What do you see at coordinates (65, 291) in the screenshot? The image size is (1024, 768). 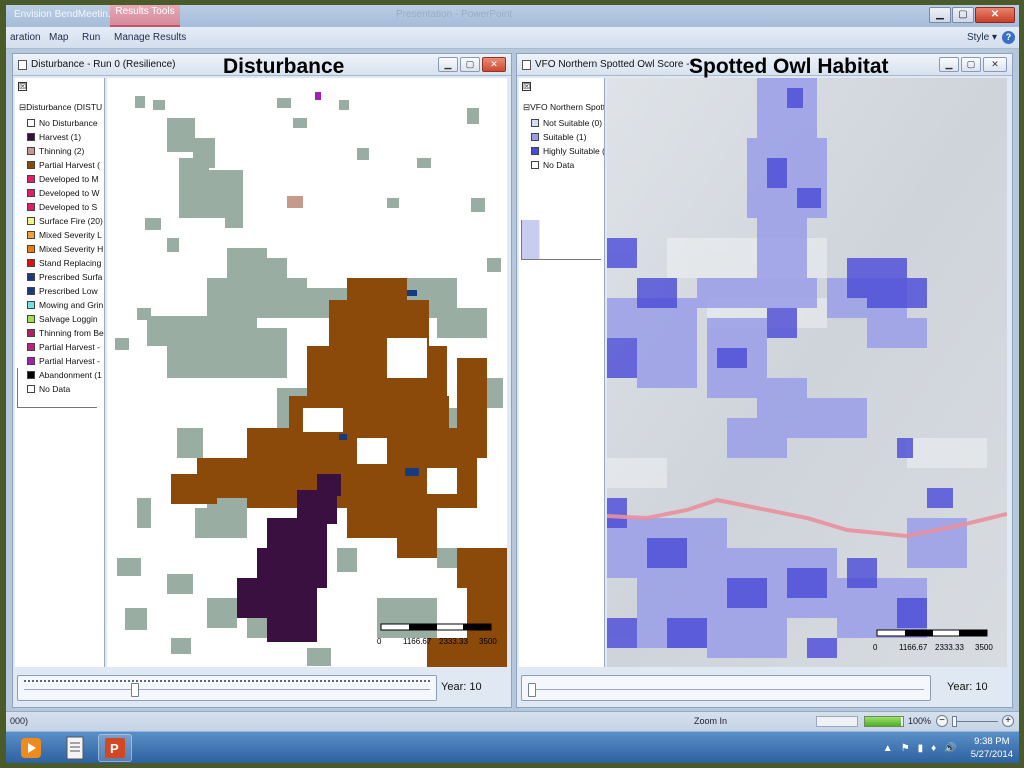 I see `legend-item: Prescribed Low` at bounding box center [65, 291].